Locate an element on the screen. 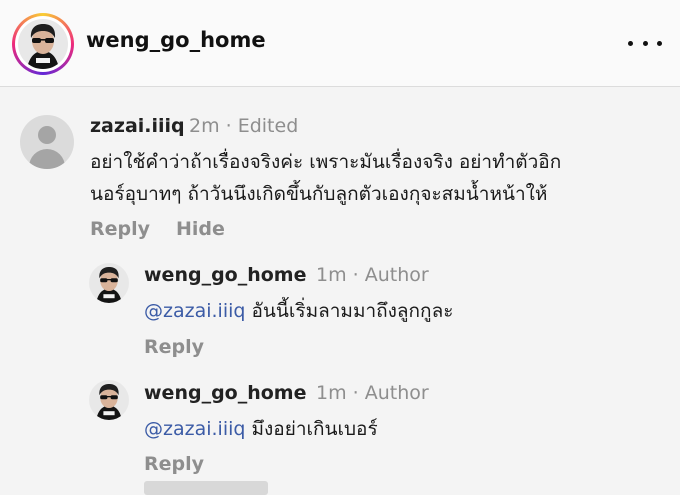  comment-reply-button: Reply is located at coordinates (120, 229).